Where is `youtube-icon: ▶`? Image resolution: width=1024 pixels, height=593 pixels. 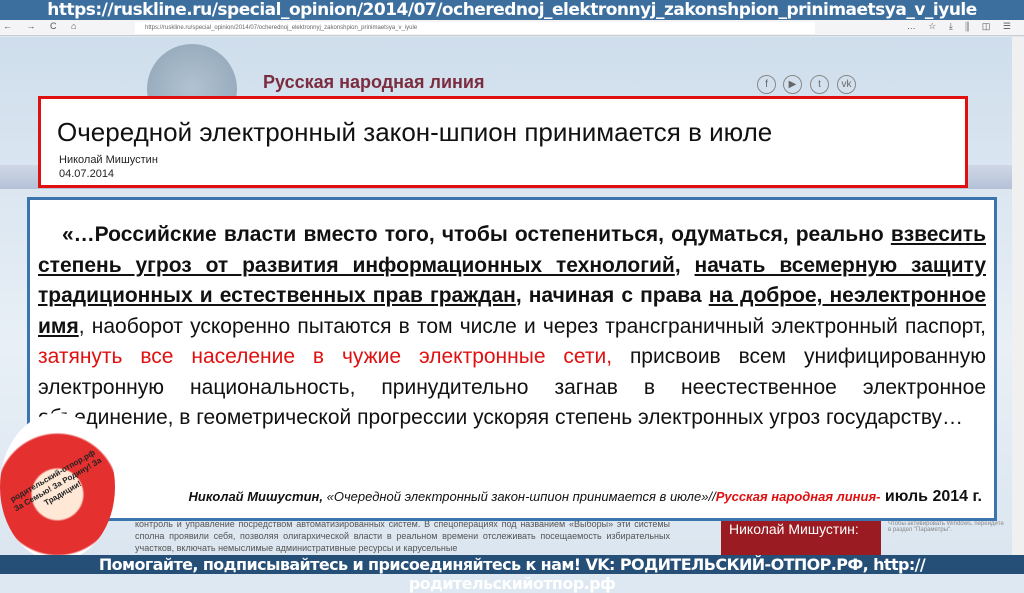 youtube-icon: ▶ is located at coordinates (792, 84).